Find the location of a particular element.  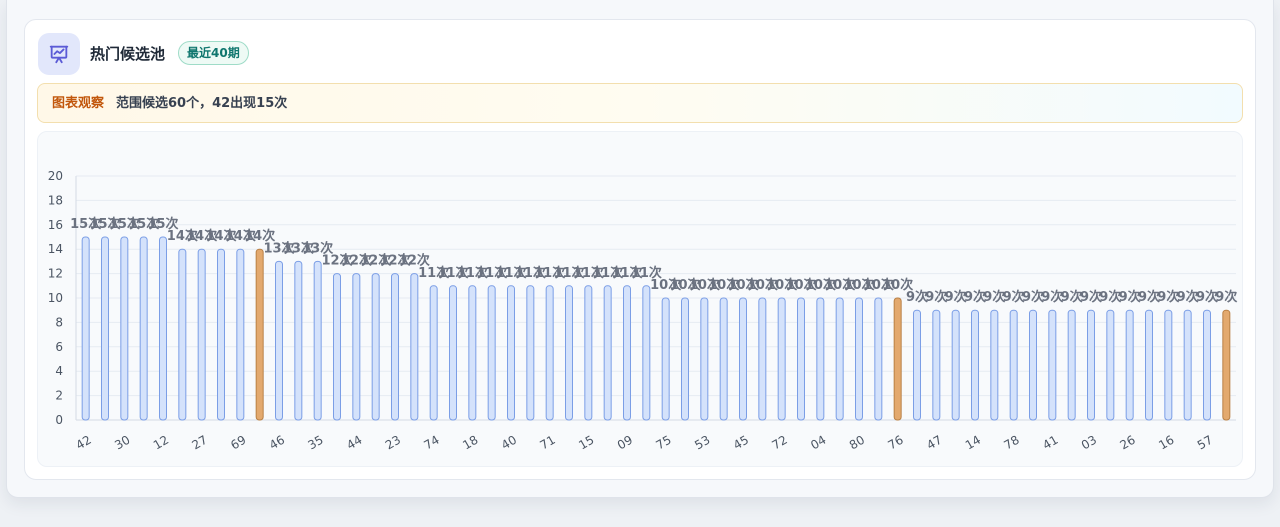

x-tick-label: 71 is located at coordinates (548, 443).